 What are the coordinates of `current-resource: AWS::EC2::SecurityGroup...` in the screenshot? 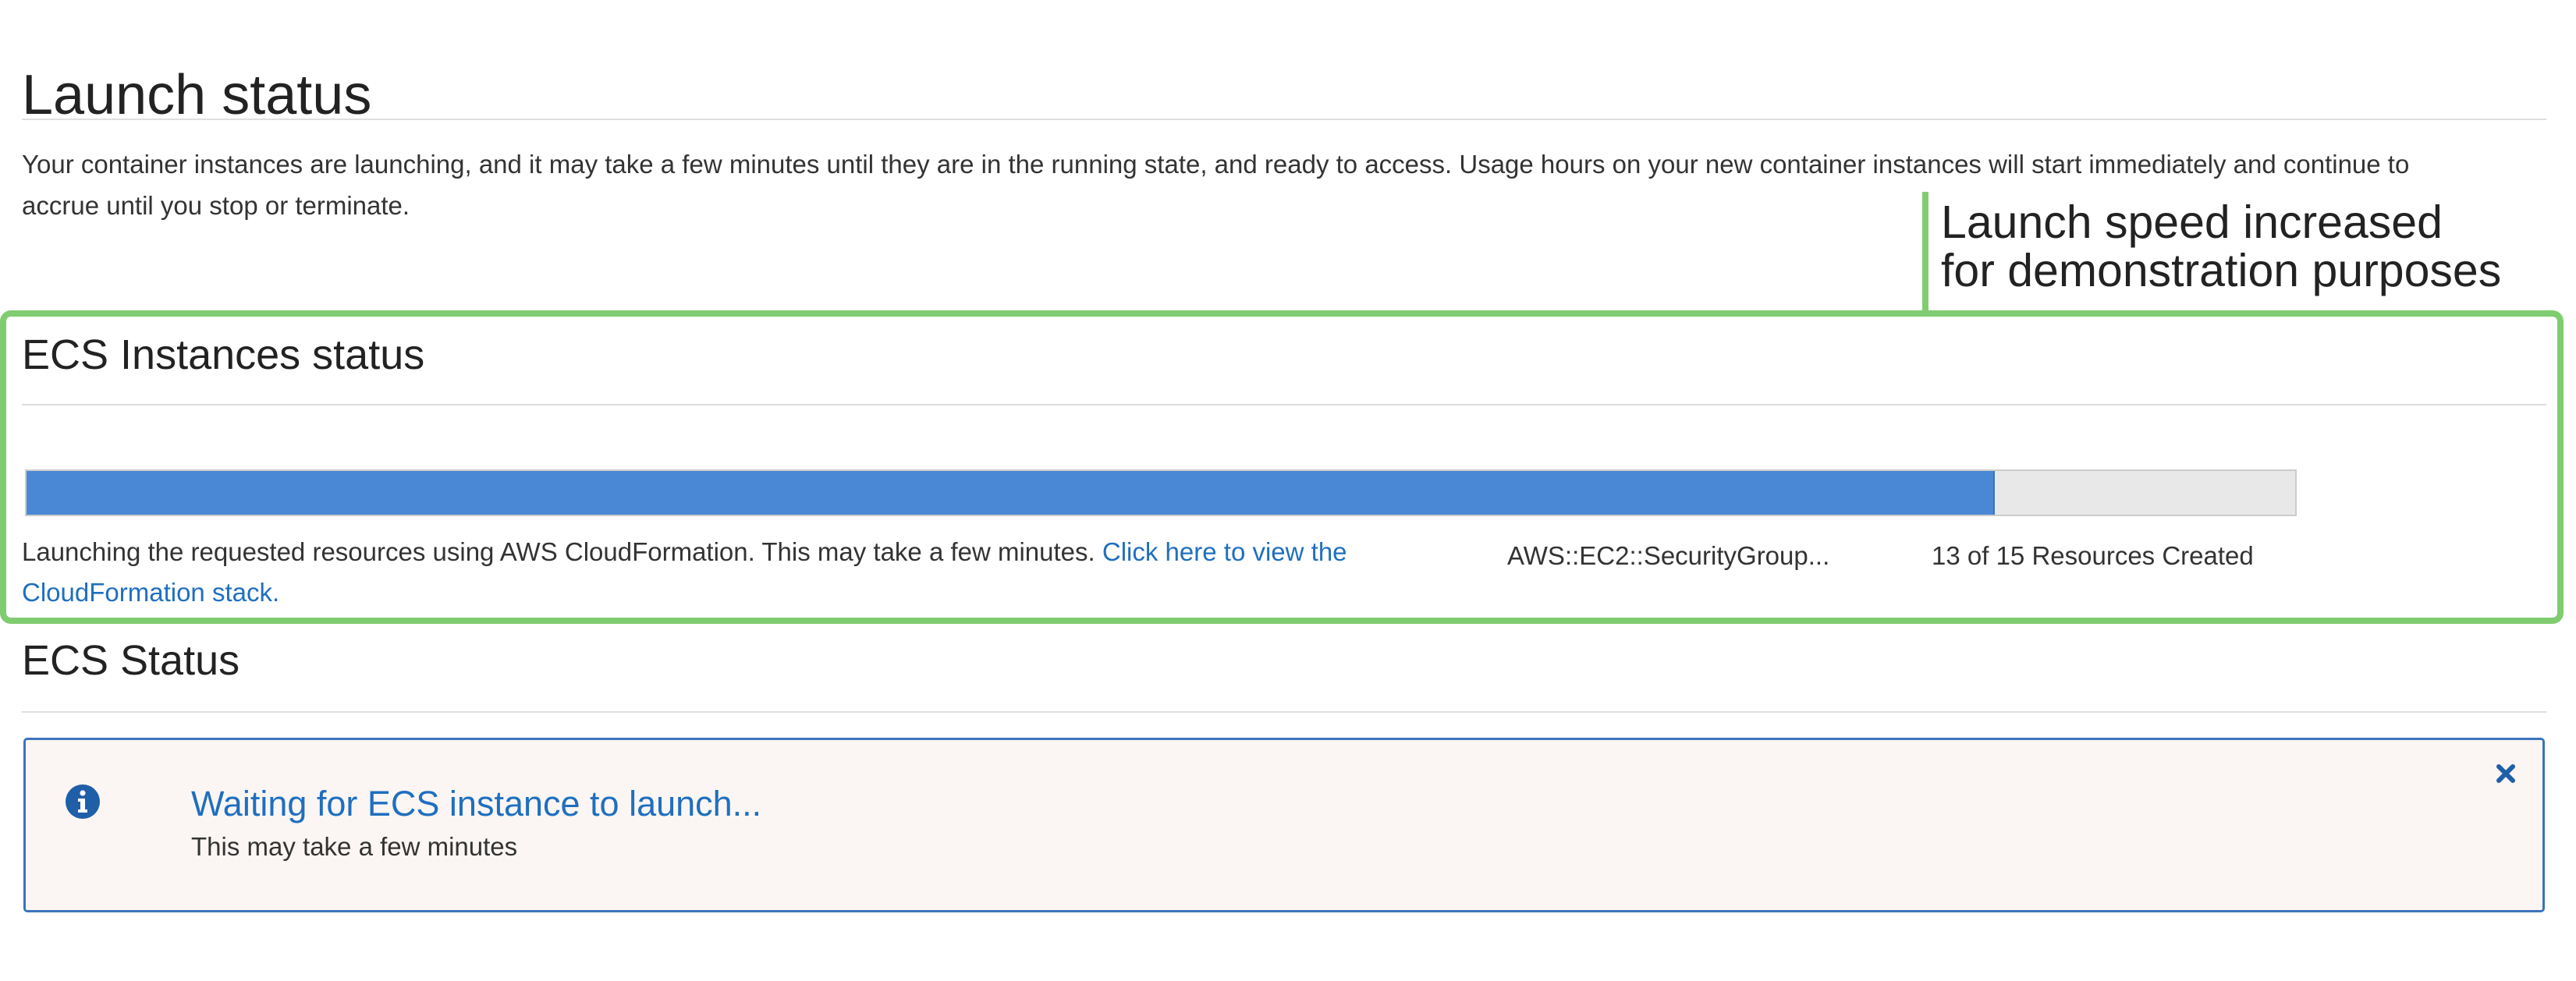 It's located at (1668, 555).